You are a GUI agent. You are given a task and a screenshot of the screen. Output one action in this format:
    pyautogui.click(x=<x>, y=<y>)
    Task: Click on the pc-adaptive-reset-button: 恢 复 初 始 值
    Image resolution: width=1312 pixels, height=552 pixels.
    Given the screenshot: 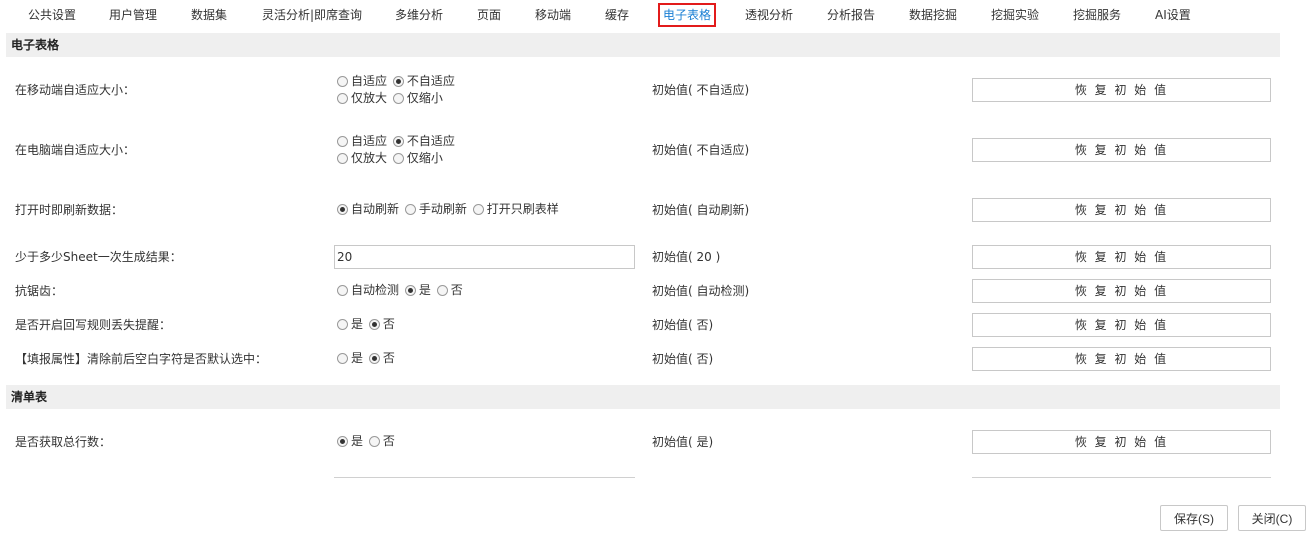 What is the action you would take?
    pyautogui.click(x=1121, y=150)
    